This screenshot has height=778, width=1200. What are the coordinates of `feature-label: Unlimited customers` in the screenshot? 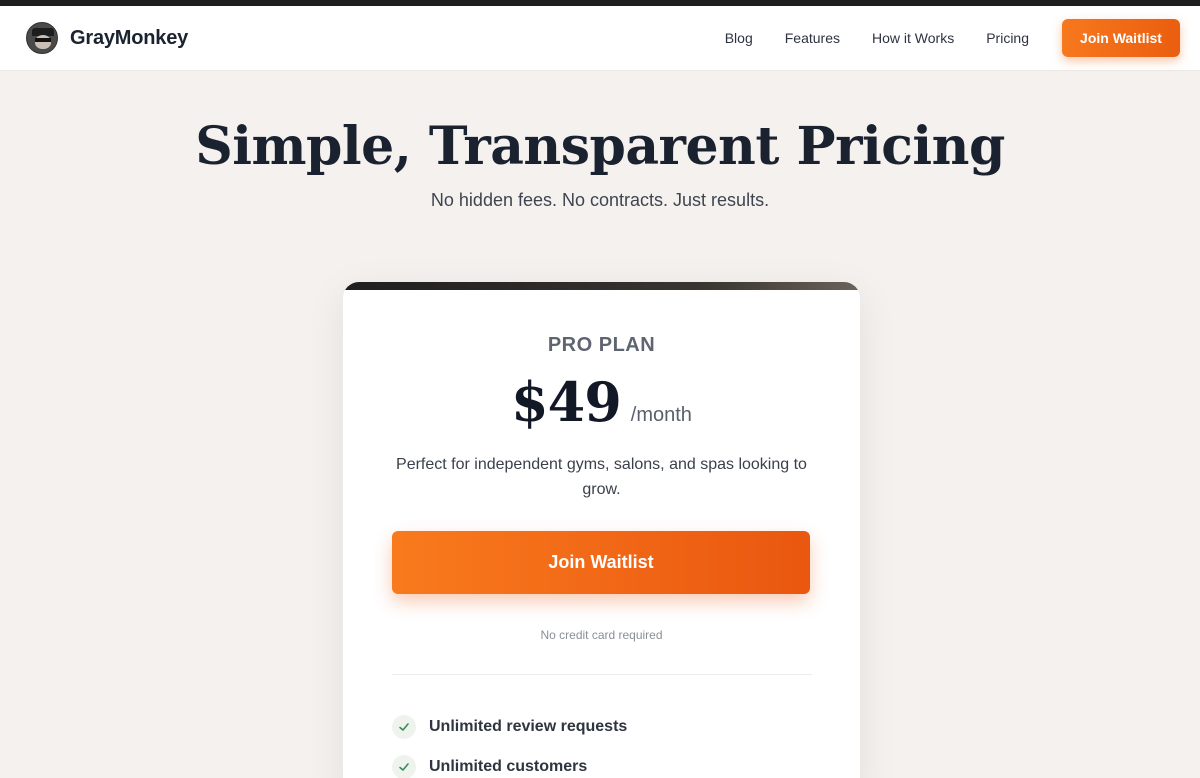 It's located at (508, 766).